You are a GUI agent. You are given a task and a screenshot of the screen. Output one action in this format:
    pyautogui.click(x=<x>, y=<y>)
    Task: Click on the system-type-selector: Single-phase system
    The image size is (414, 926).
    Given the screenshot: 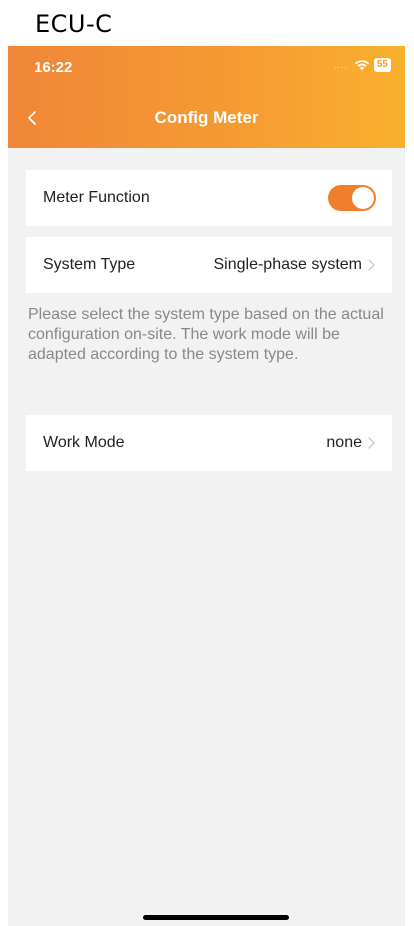 What is the action you would take?
    pyautogui.click(x=294, y=265)
    